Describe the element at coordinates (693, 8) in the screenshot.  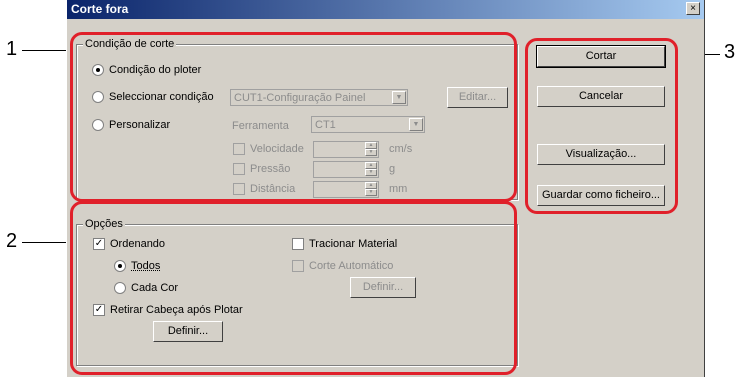
I see `close-icon: ×` at that location.